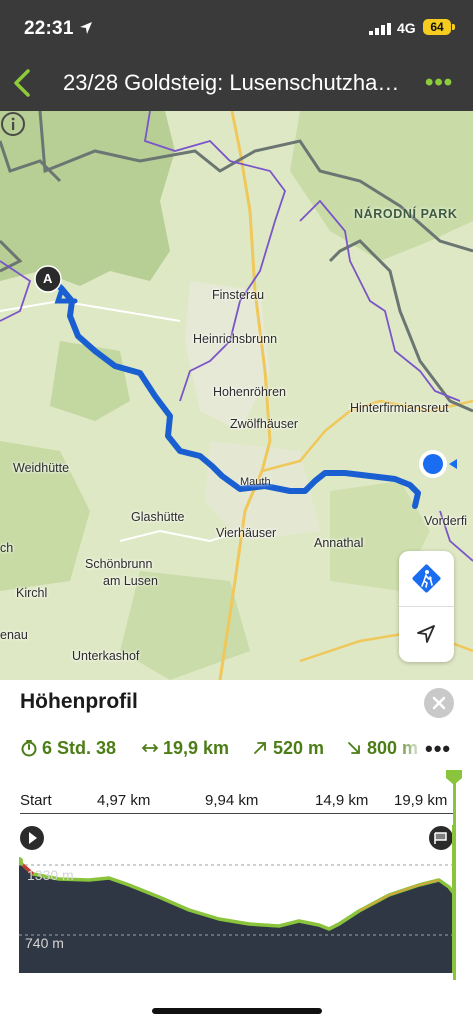 Image resolution: width=473 pixels, height=1024 pixels. What do you see at coordinates (235, 339) in the screenshot?
I see `place-label: Heinrichsbrunn` at bounding box center [235, 339].